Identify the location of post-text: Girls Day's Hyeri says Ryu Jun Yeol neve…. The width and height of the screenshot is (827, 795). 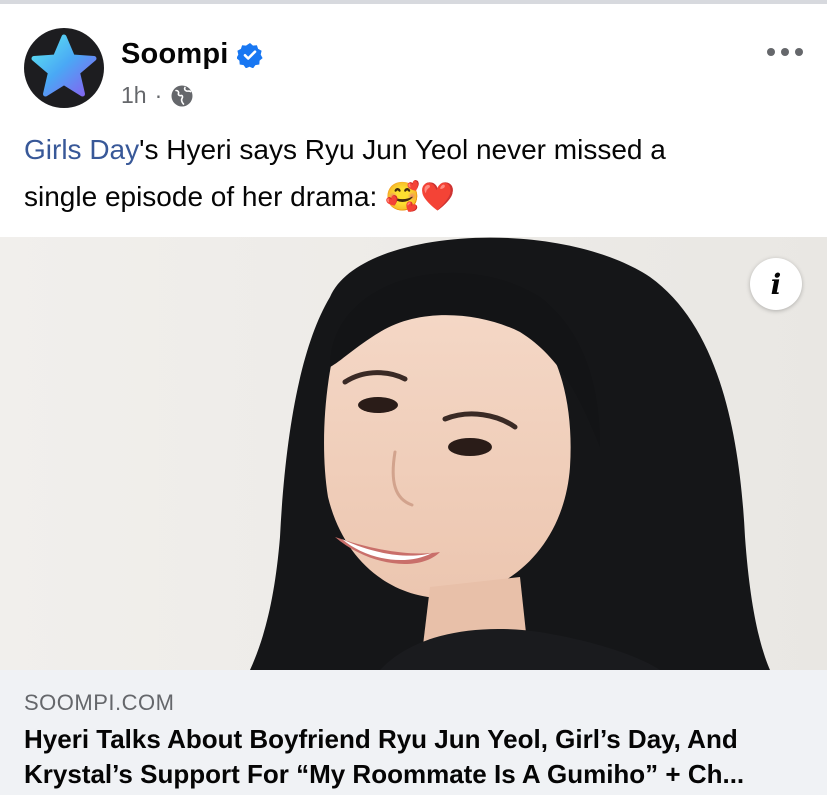
(414, 173).